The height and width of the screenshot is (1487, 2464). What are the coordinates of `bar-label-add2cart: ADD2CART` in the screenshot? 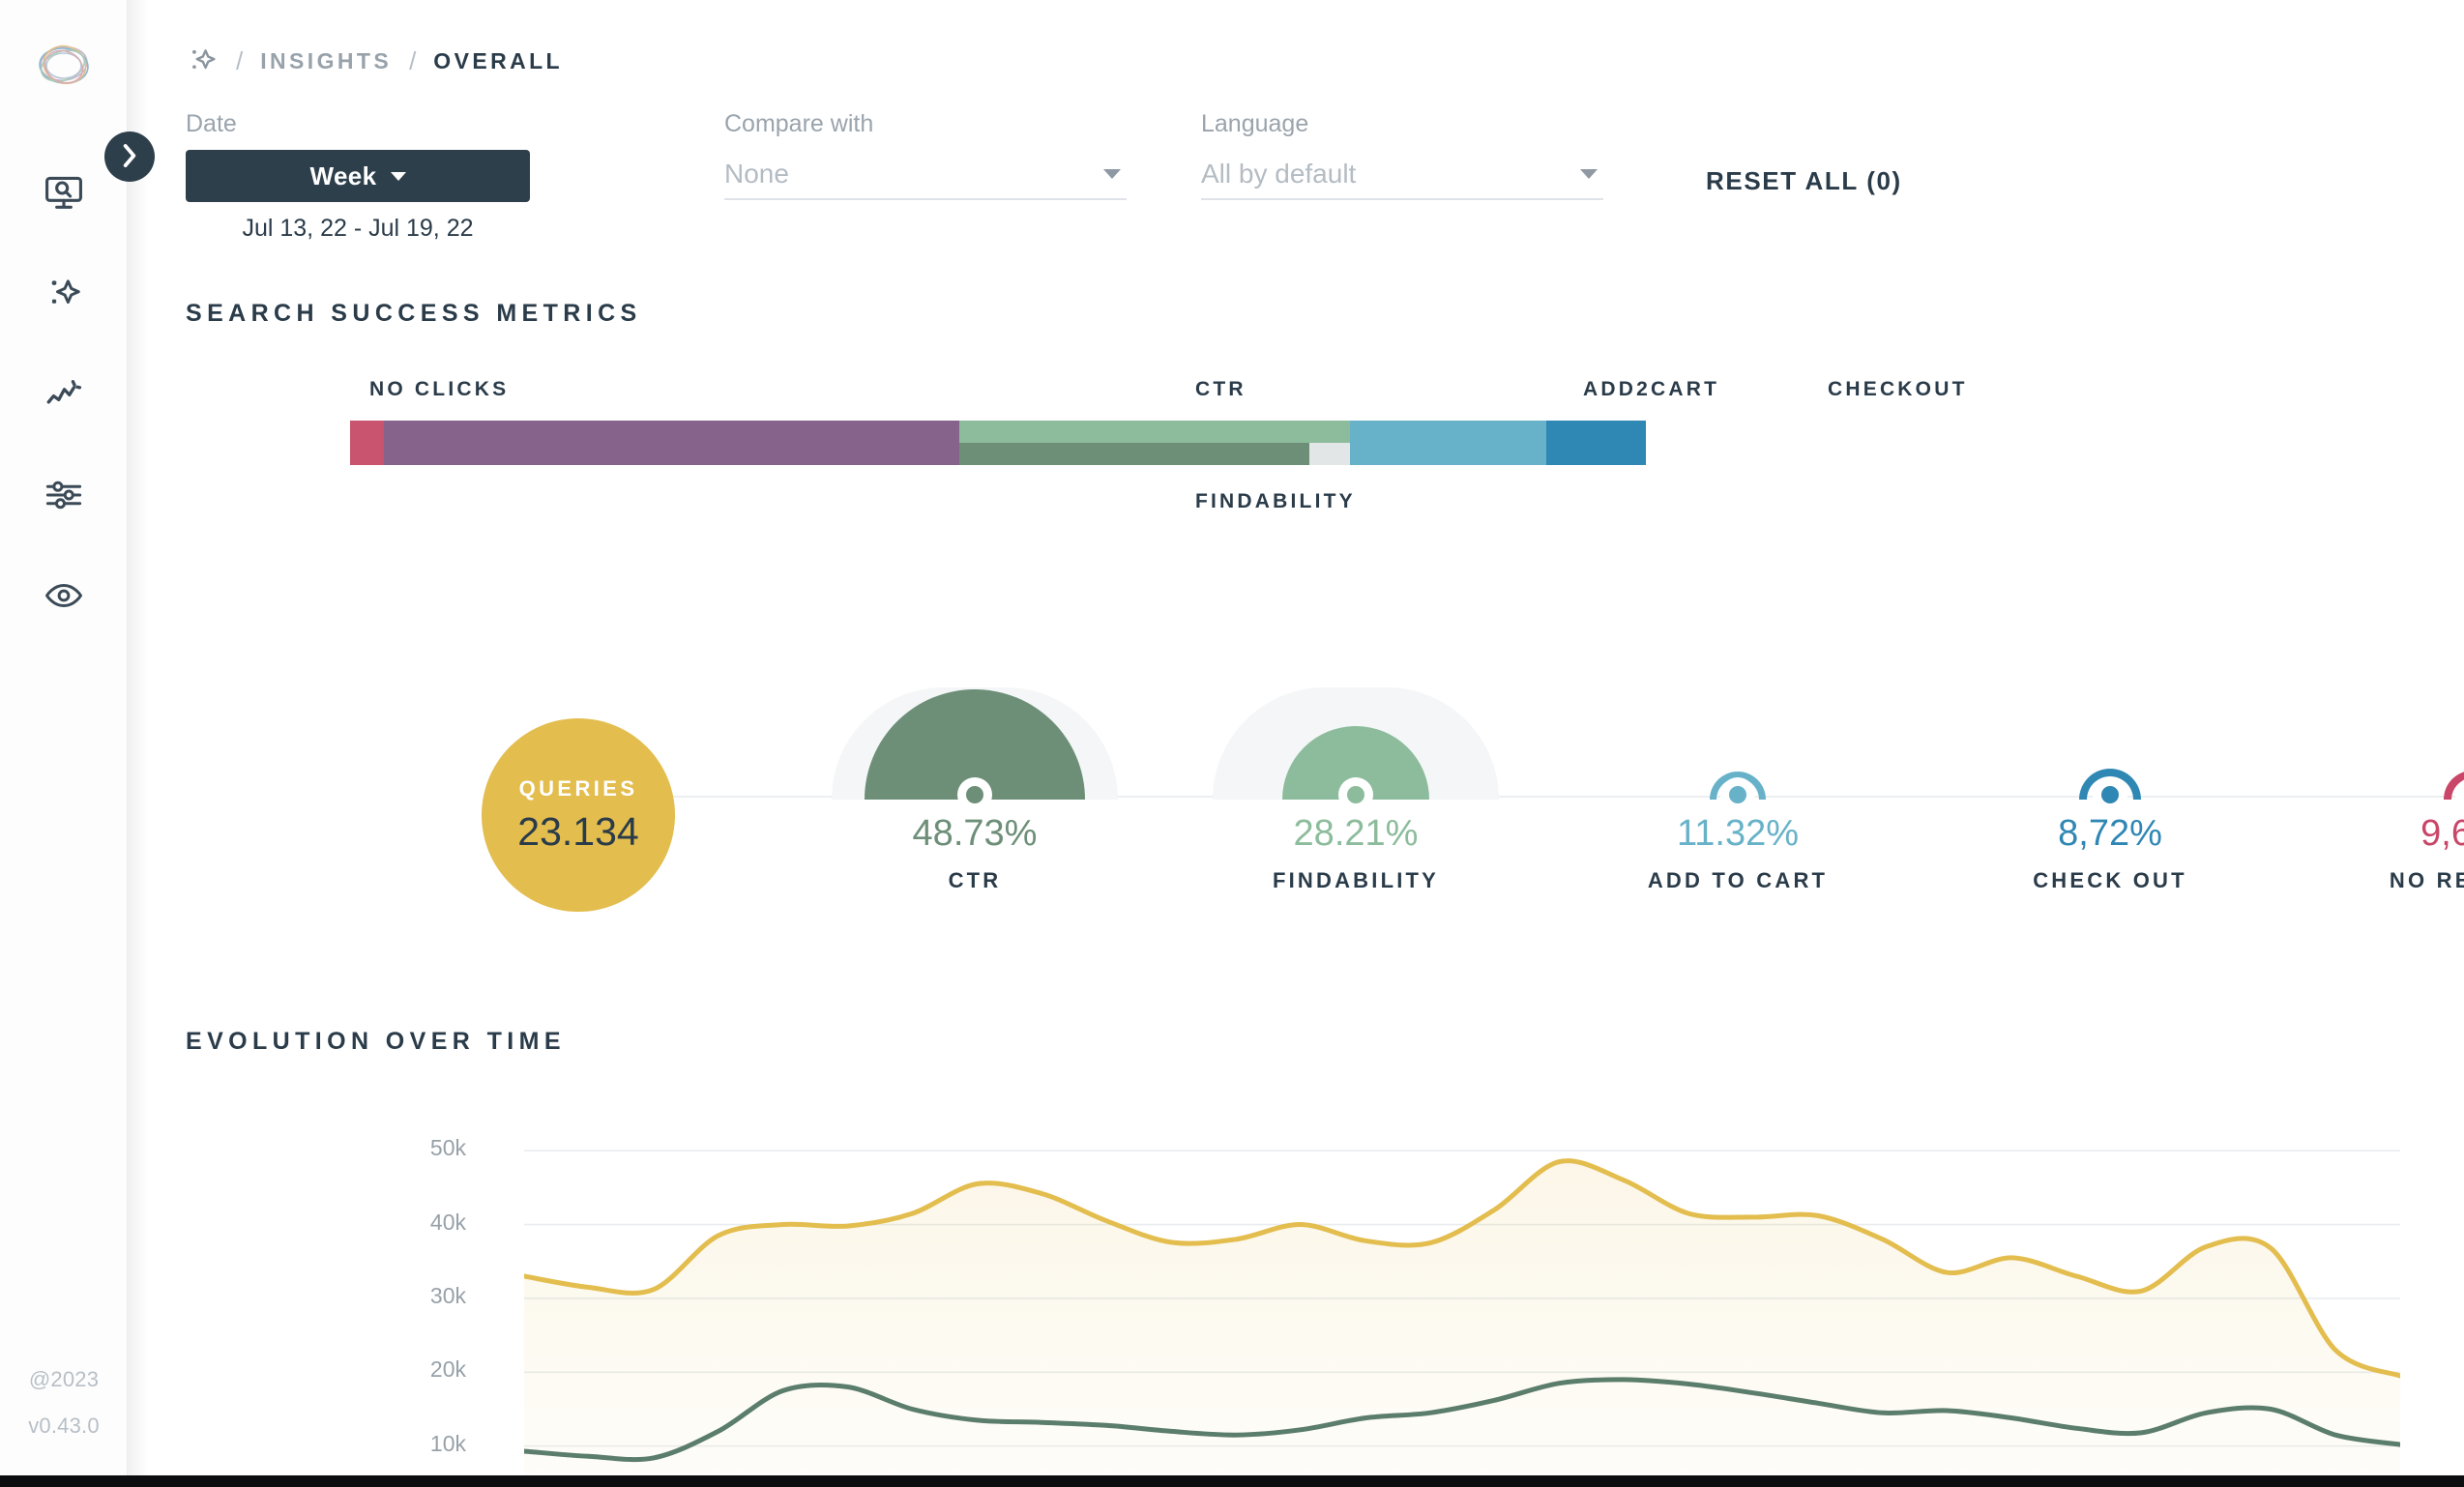 It's located at (1652, 389).